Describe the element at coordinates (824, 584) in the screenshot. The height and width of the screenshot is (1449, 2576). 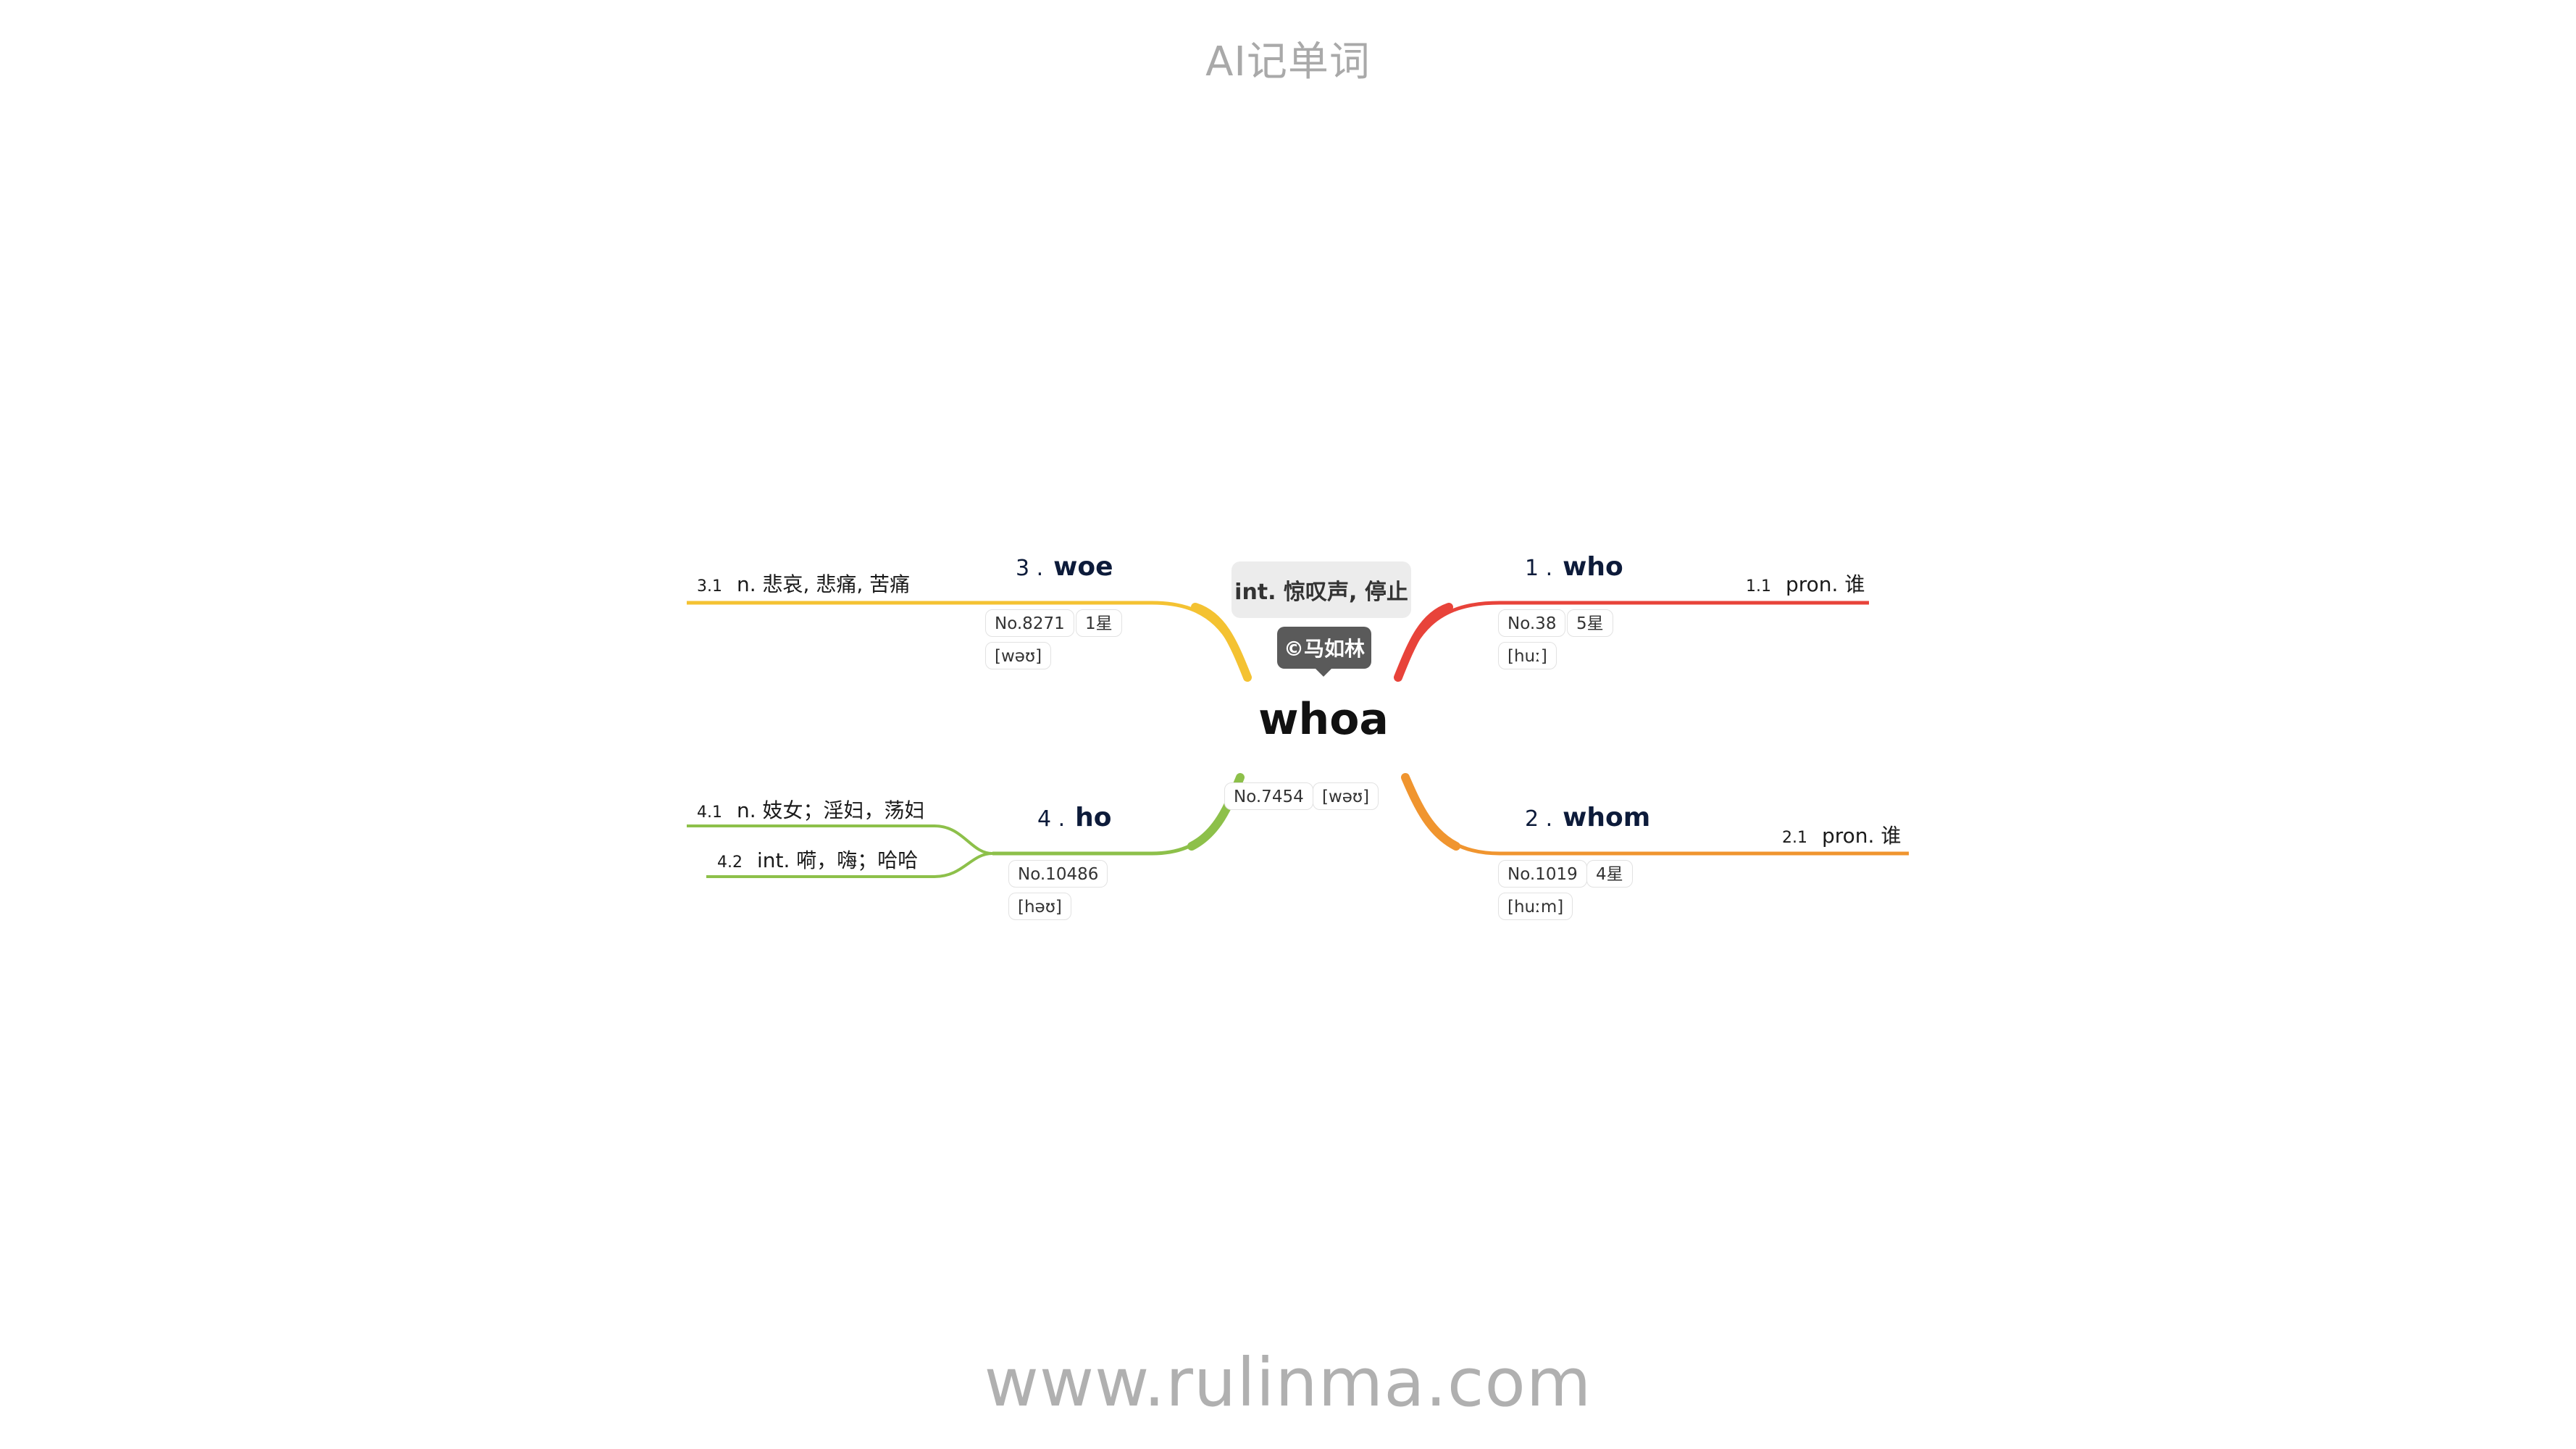
I see `def-3-1-text: n. 悲哀, 悲痛, 苦痛` at that location.